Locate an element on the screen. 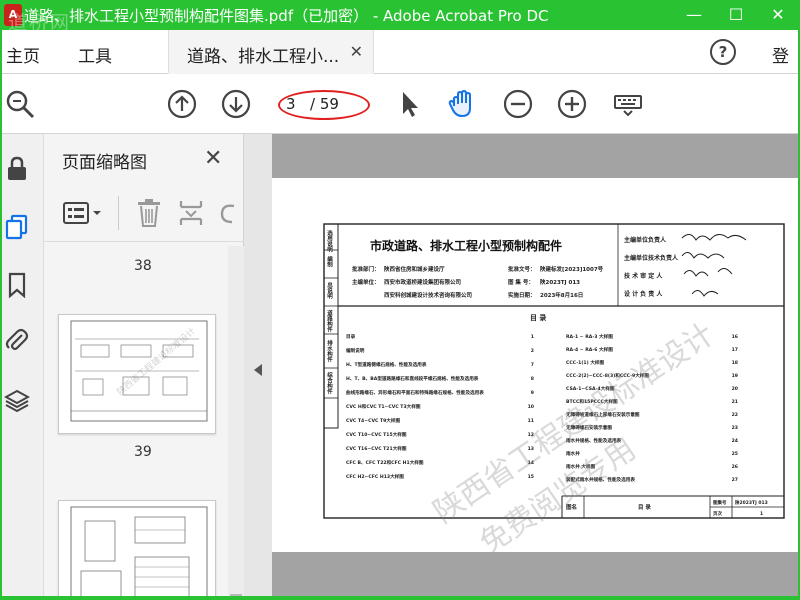  toc-page-number: 2 is located at coordinates (532, 351).